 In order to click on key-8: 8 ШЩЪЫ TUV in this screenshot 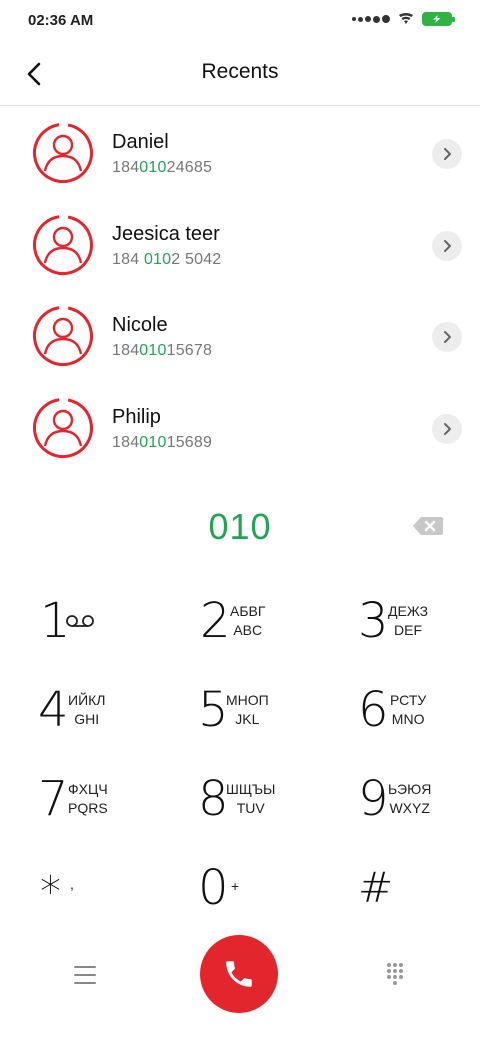, I will do `click(240, 796)`.